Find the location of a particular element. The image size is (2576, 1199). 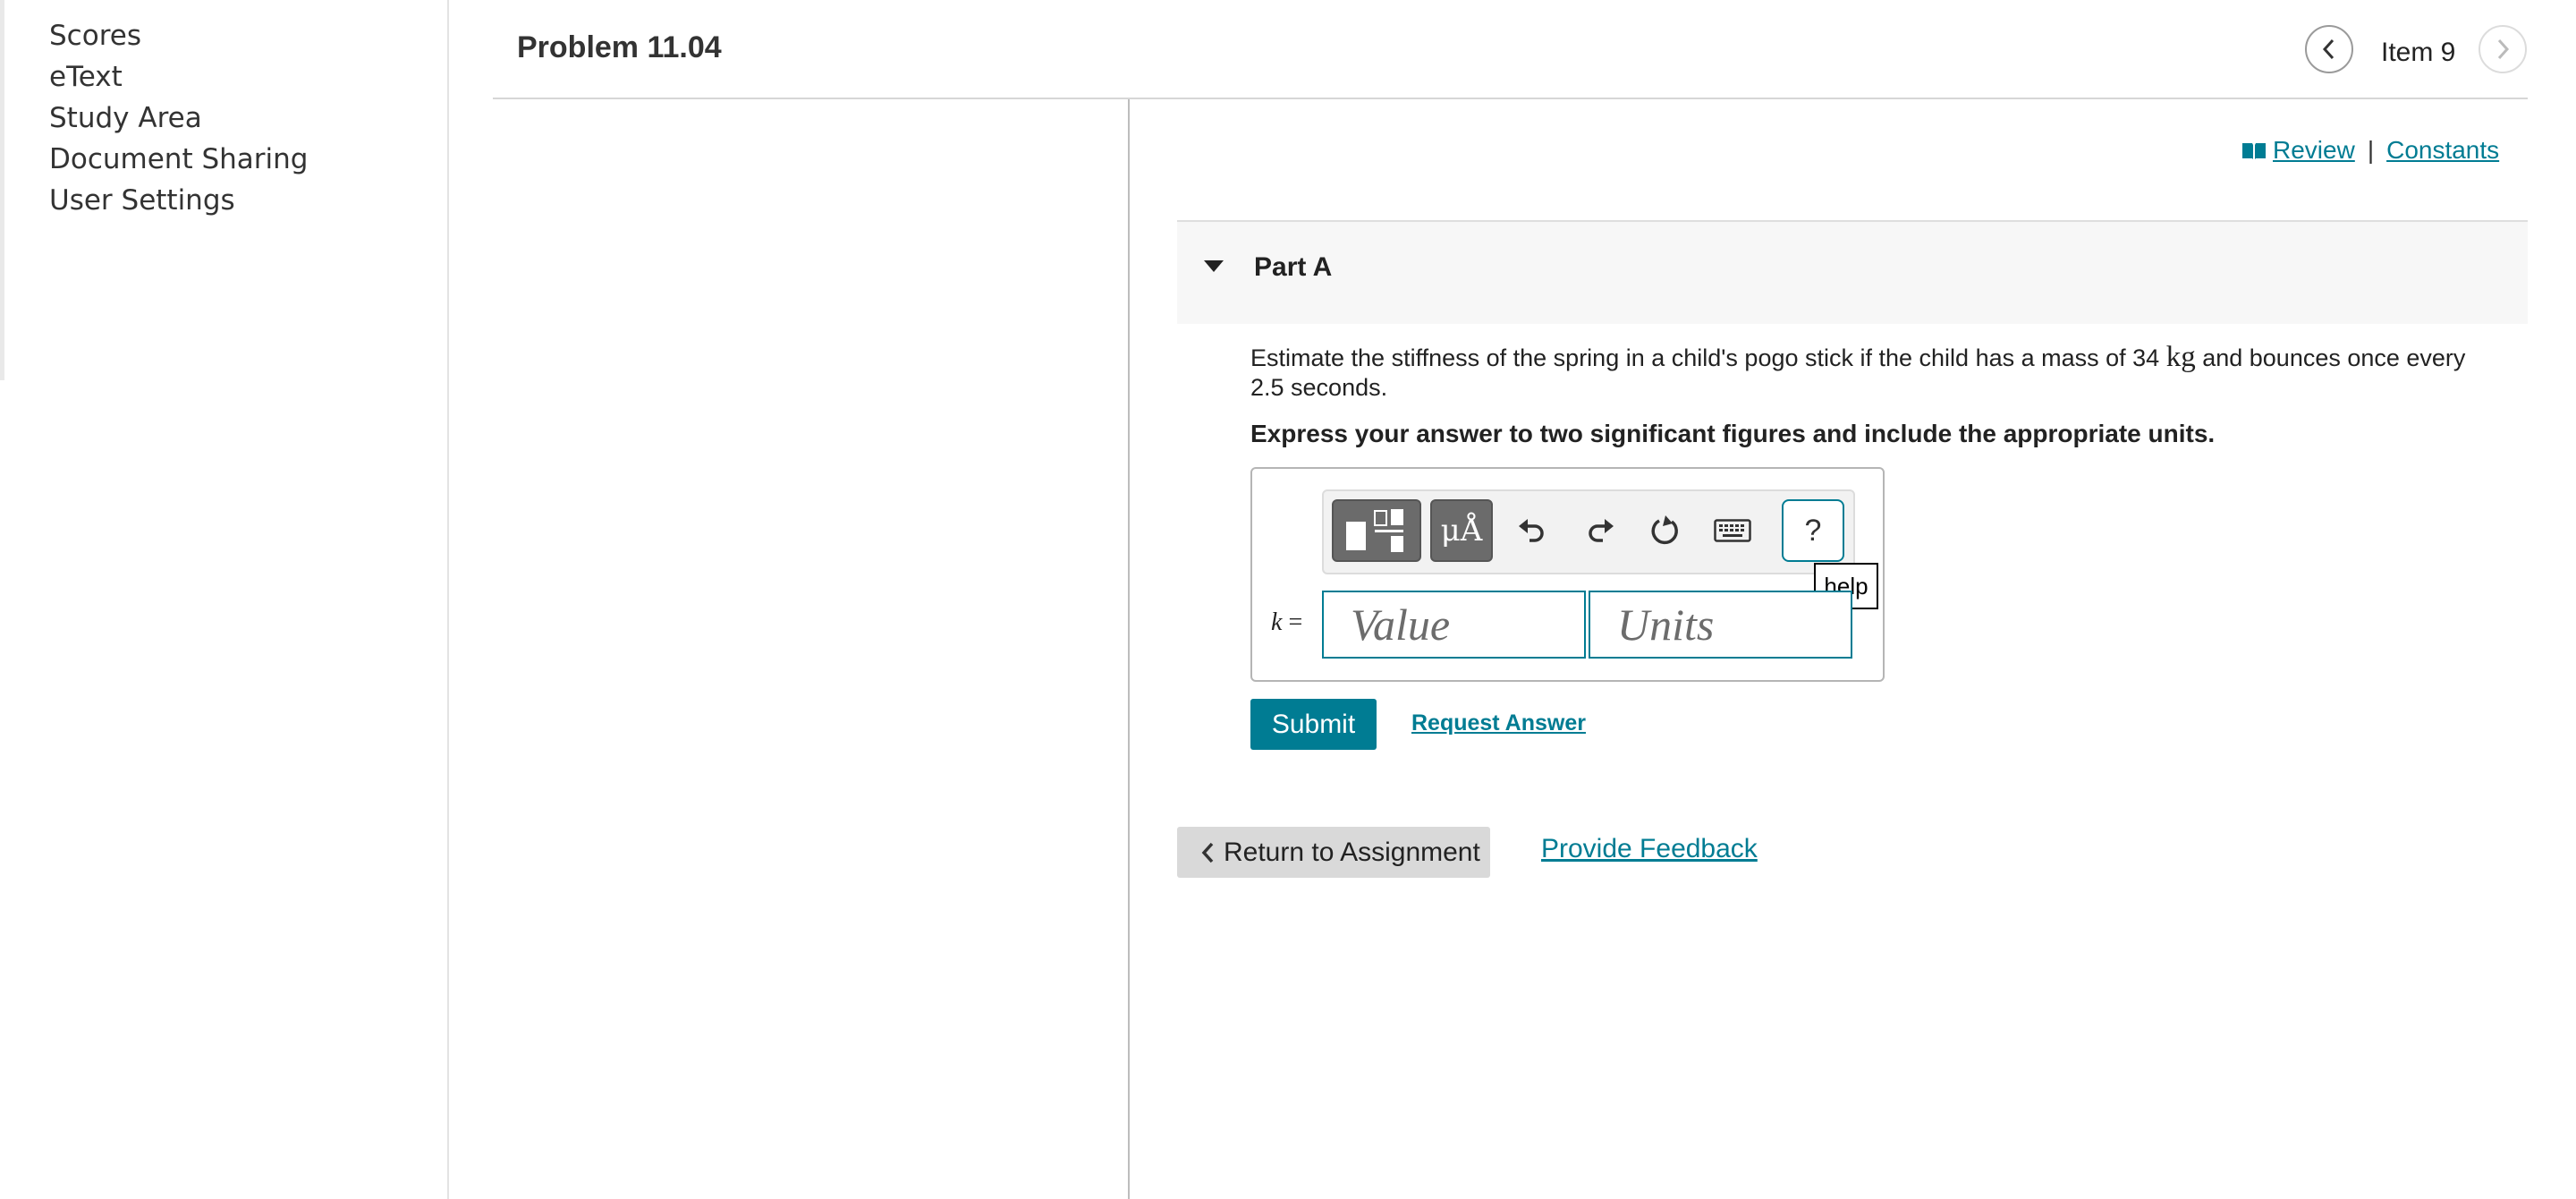

question-unit: kg is located at coordinates (2180, 357).